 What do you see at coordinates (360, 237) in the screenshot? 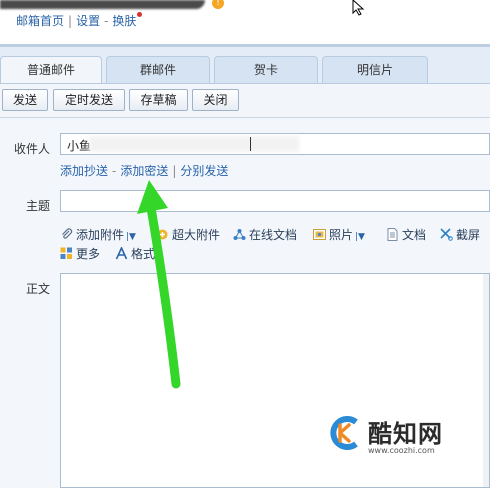
I see `photo-dropdown-icon: |▼` at bounding box center [360, 237].